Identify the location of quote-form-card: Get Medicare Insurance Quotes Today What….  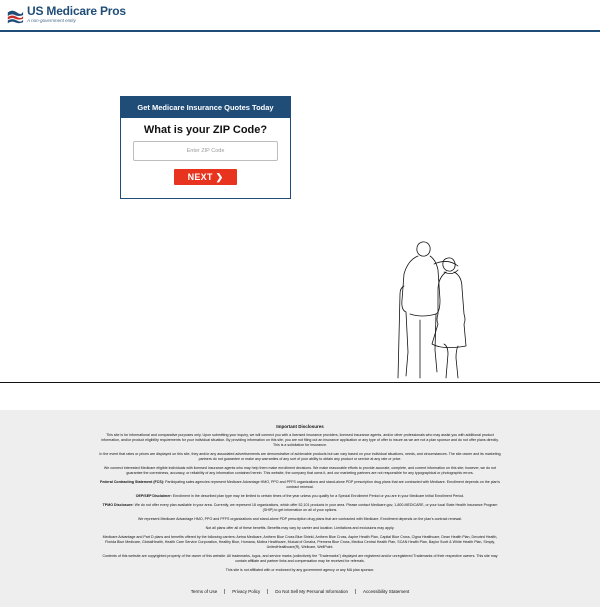
(205, 147).